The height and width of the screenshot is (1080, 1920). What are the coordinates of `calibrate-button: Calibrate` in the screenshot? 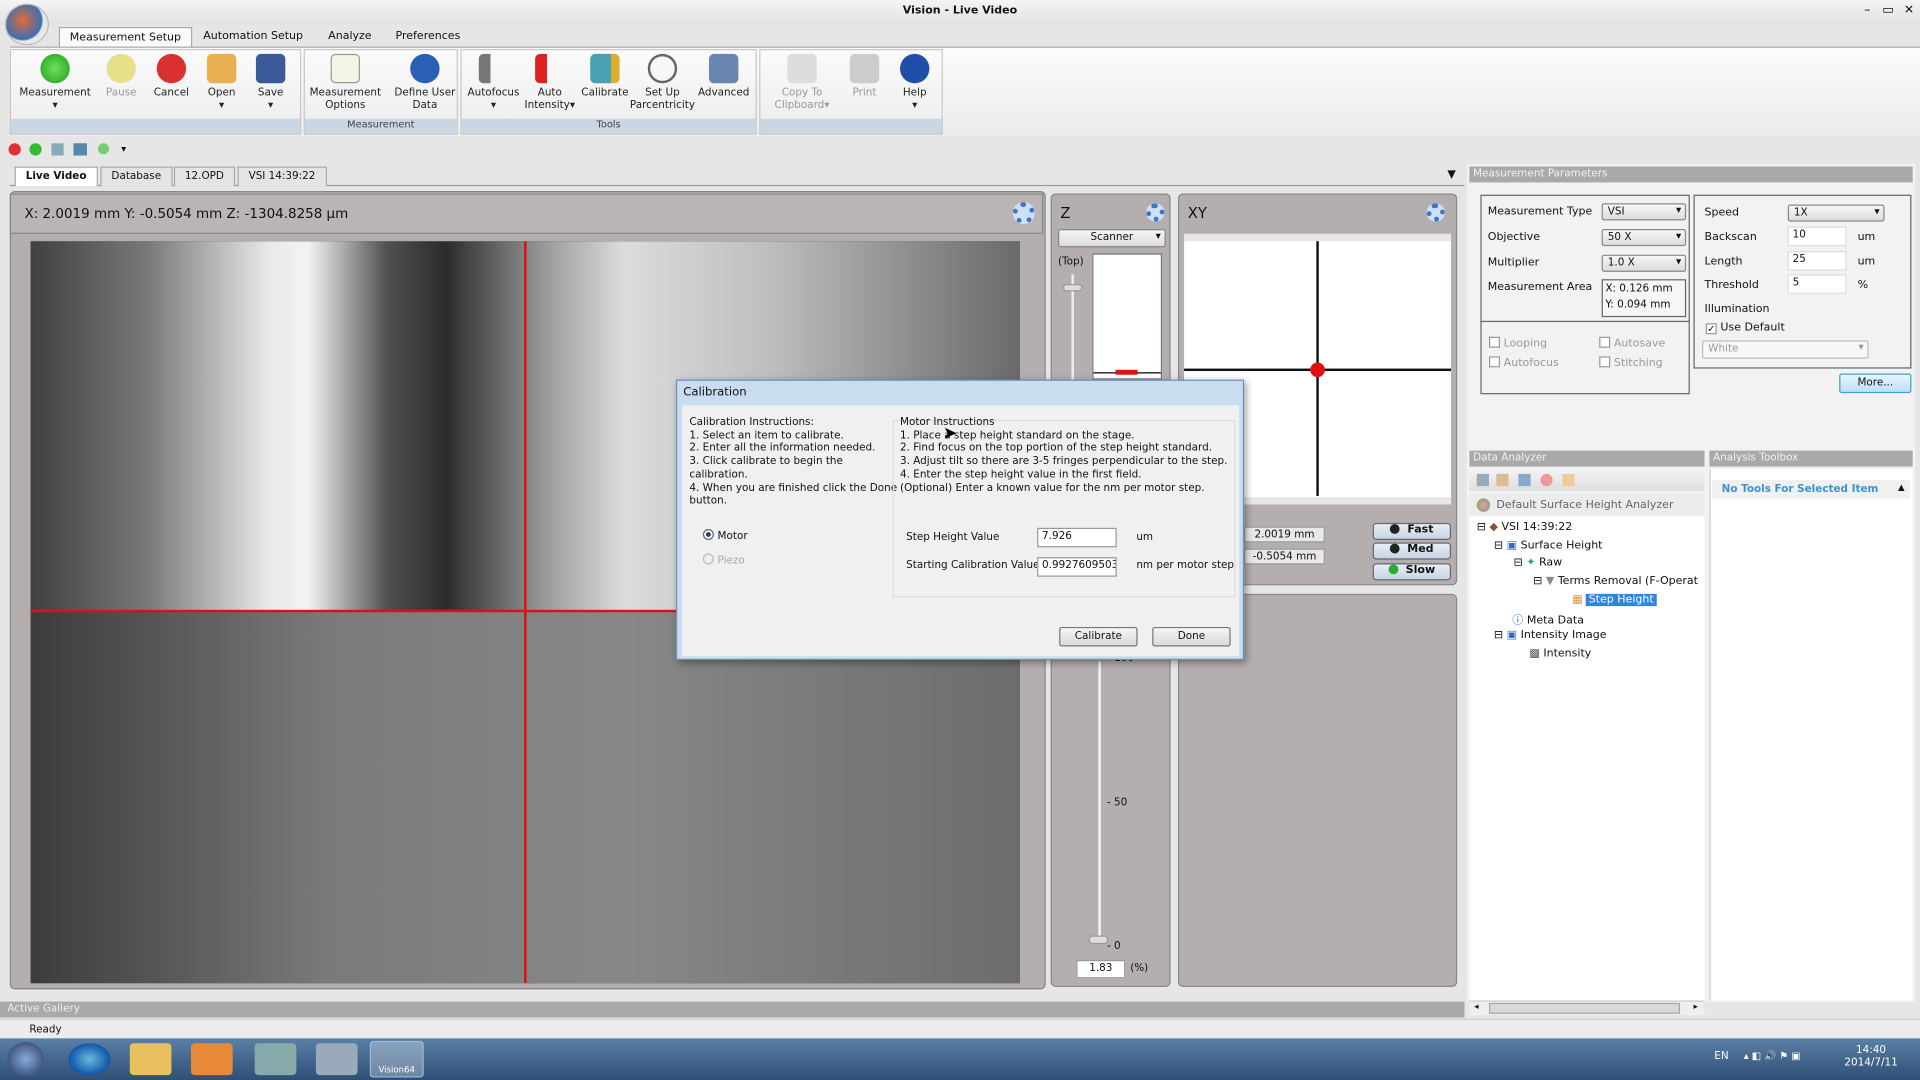 It's located at (605, 76).